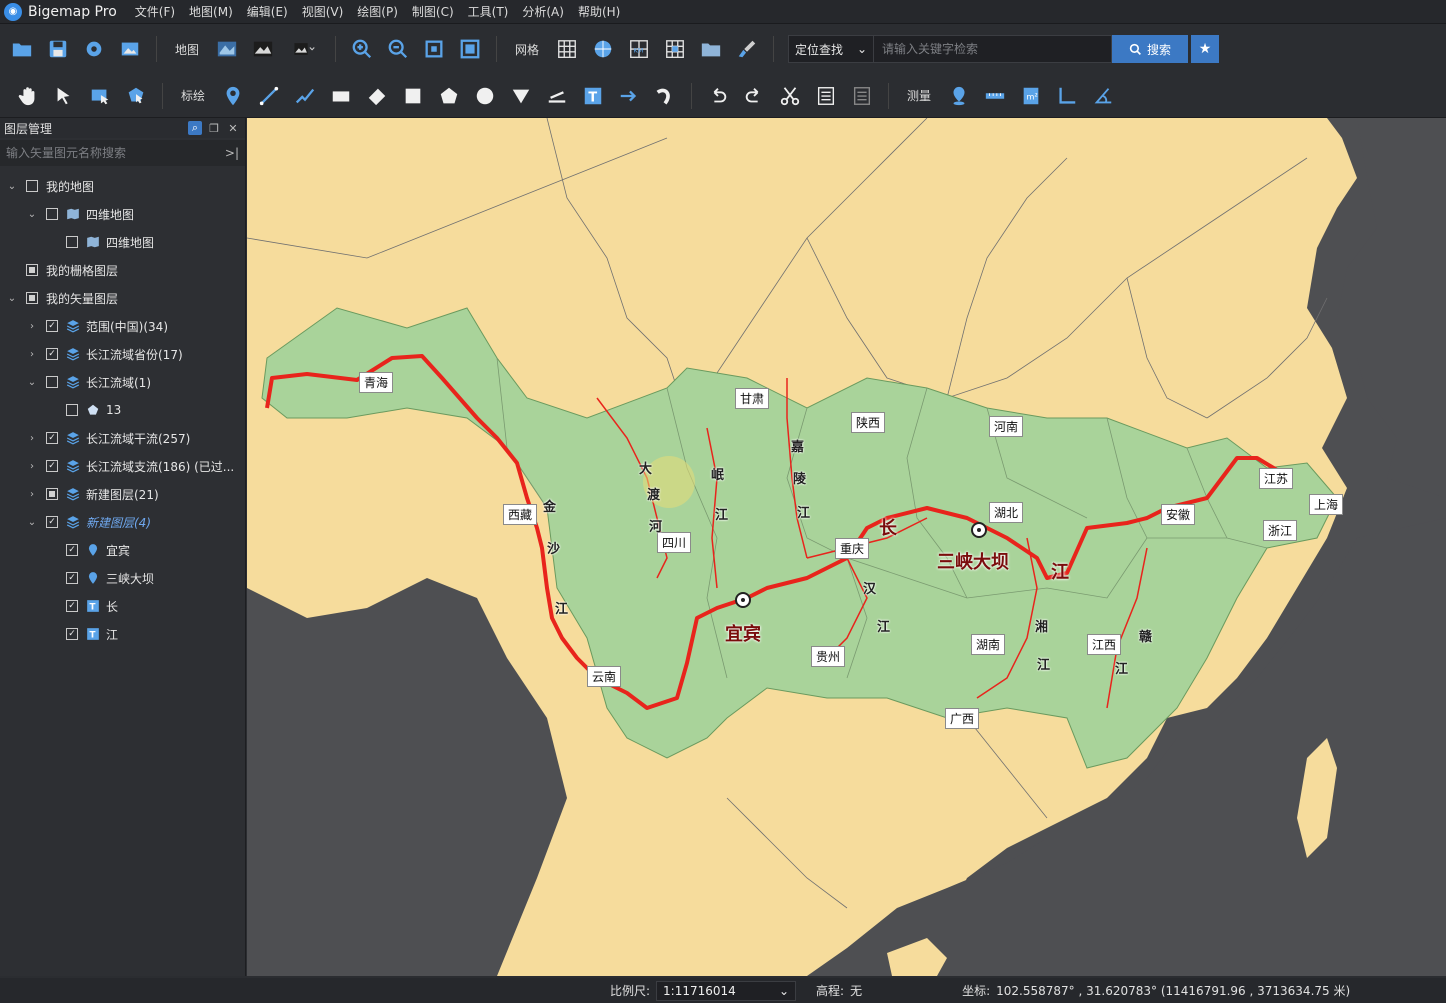 The height and width of the screenshot is (1003, 1446). Describe the element at coordinates (122, 494) in the screenshot. I see `layer-tree-item: › 新建图层(21)` at that location.